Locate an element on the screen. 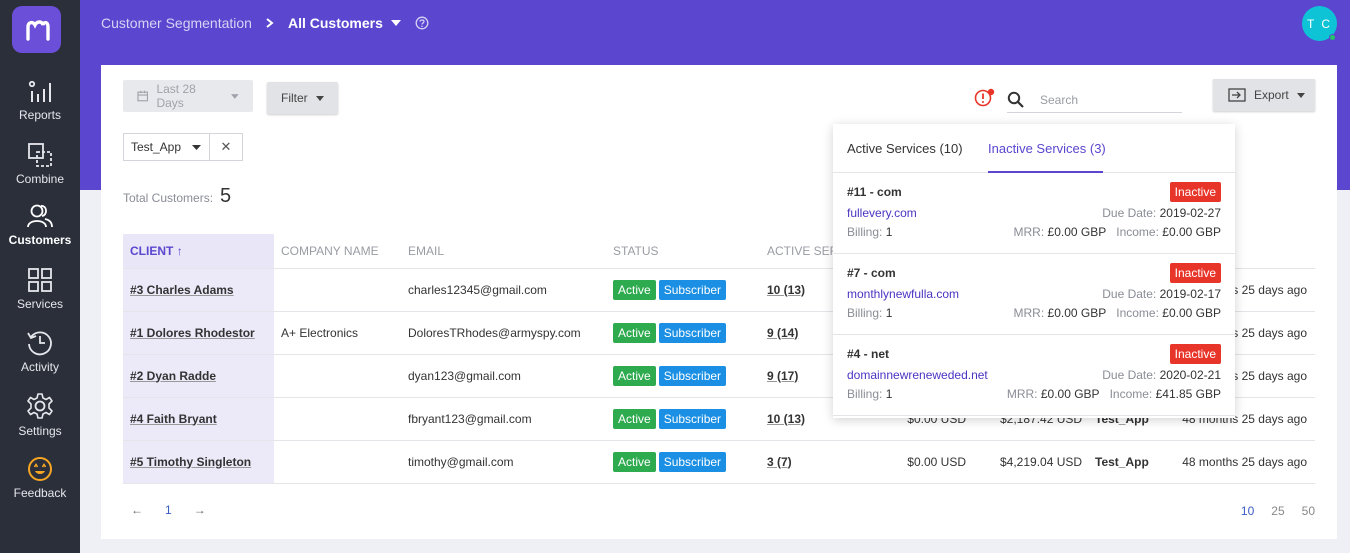  sidebar-item-customers: Customers is located at coordinates (40, 225).